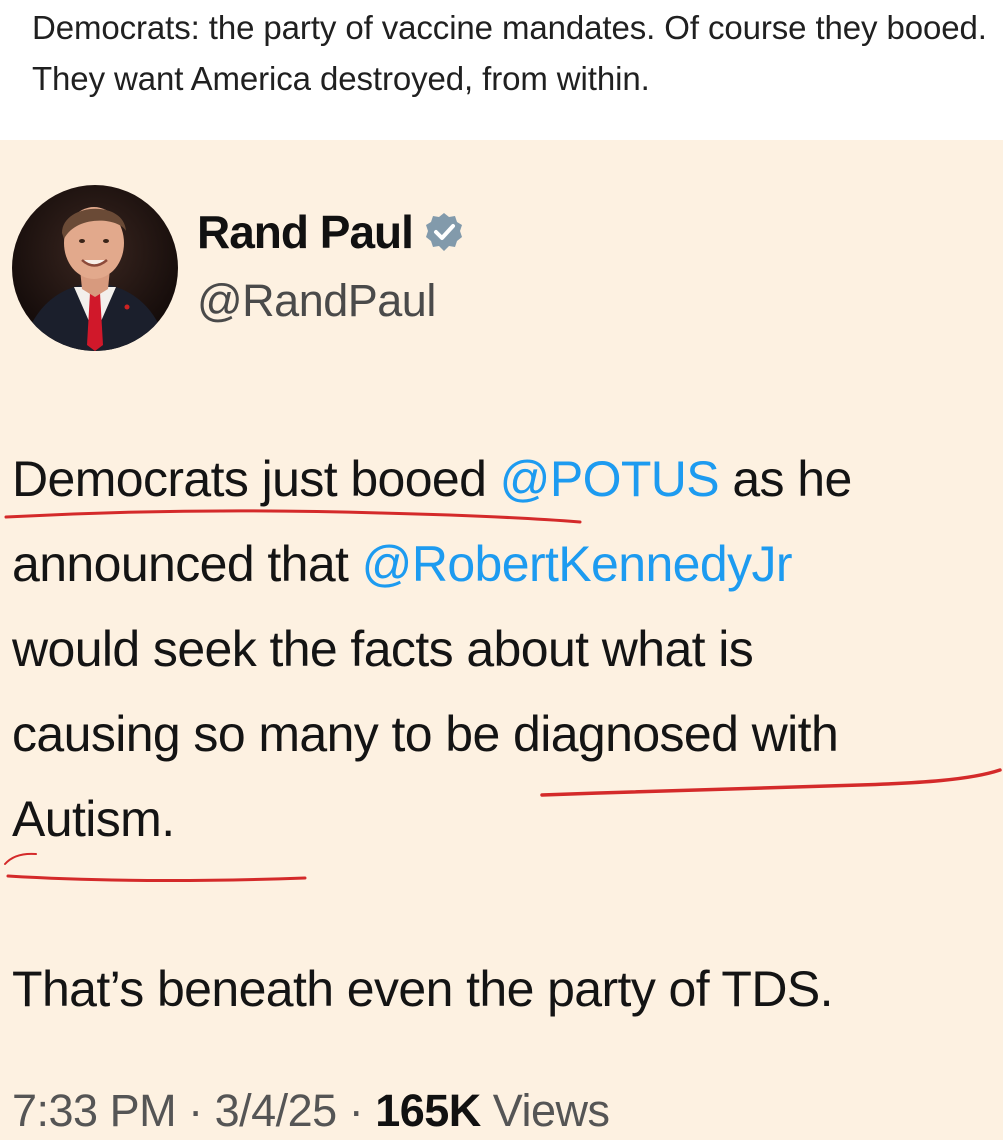 Image resolution: width=1003 pixels, height=1140 pixels. I want to click on author-display-name: Rand Paul, so click(305, 232).